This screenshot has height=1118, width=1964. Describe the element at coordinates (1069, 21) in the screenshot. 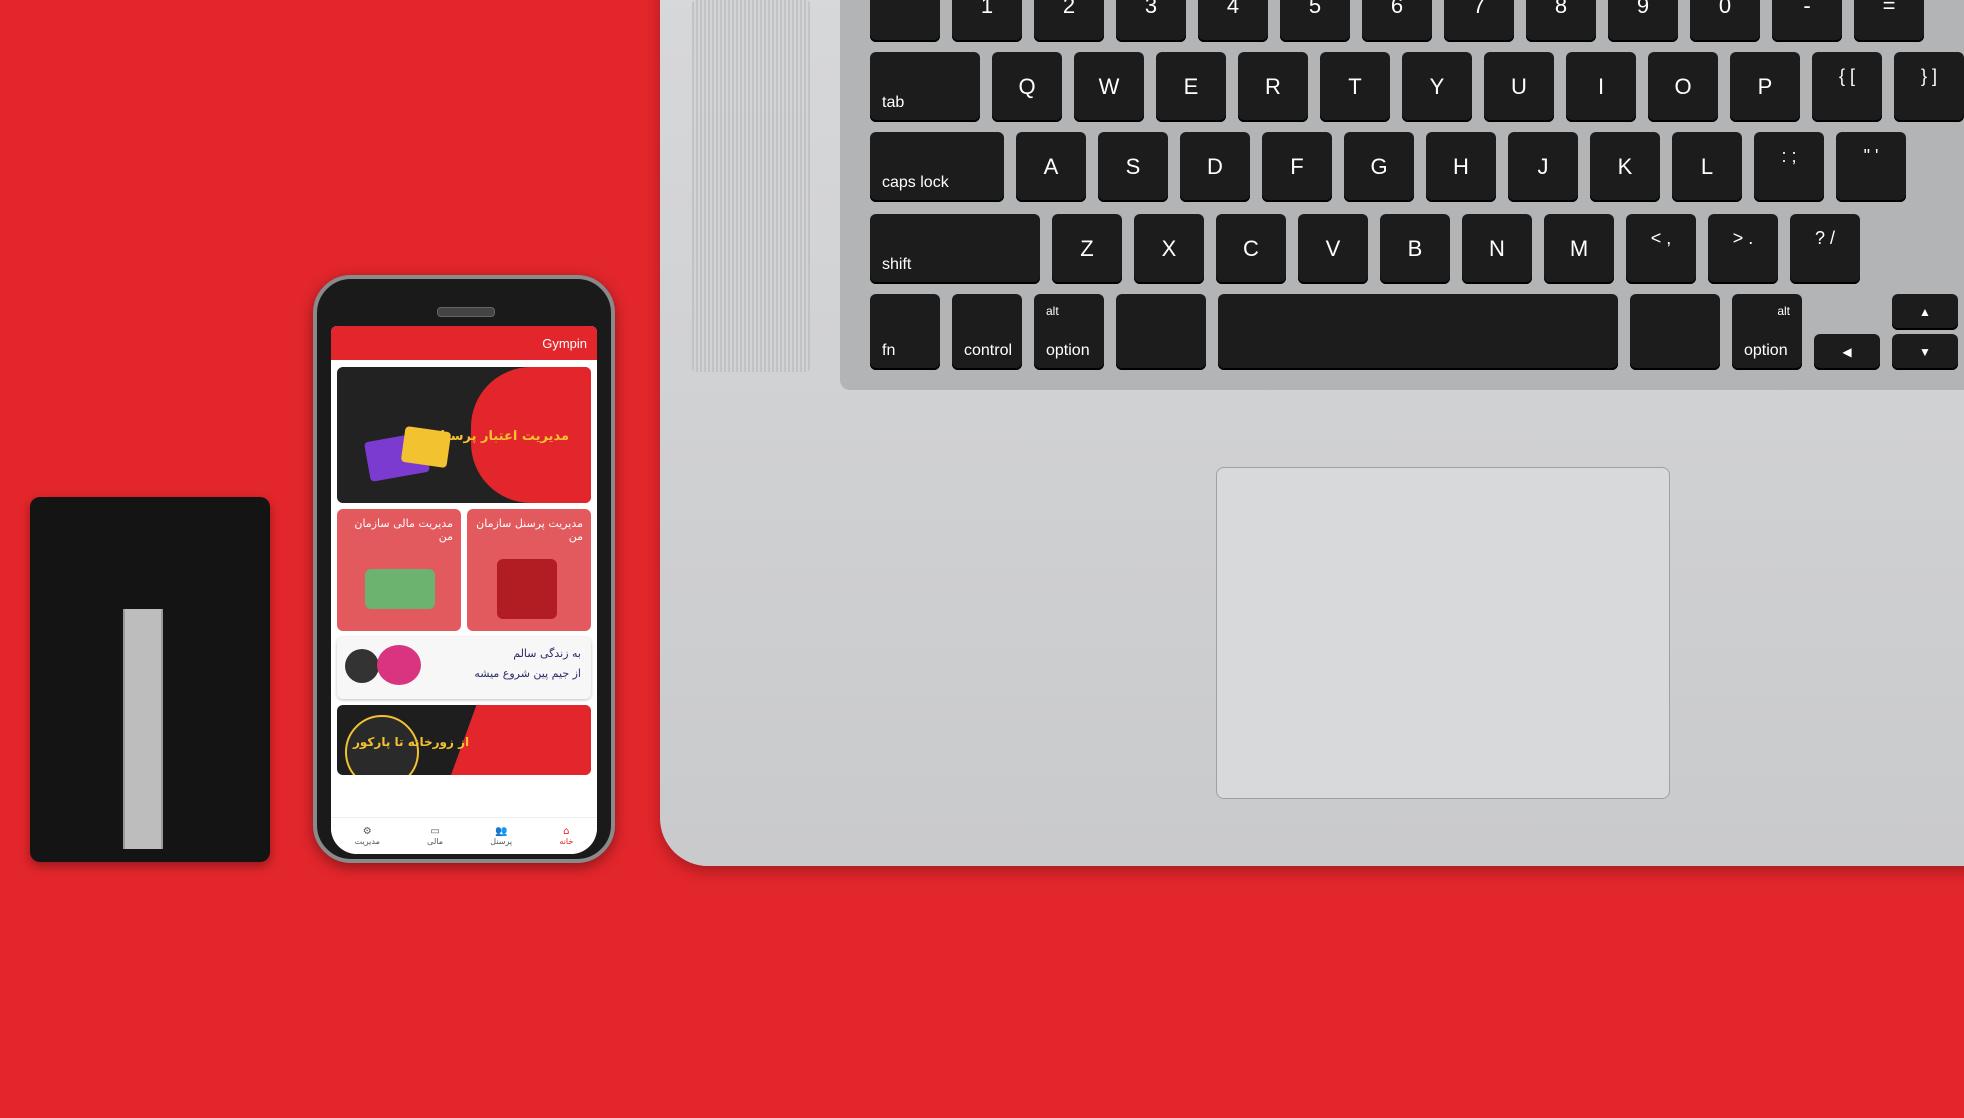

I see `key-2: 2` at that location.